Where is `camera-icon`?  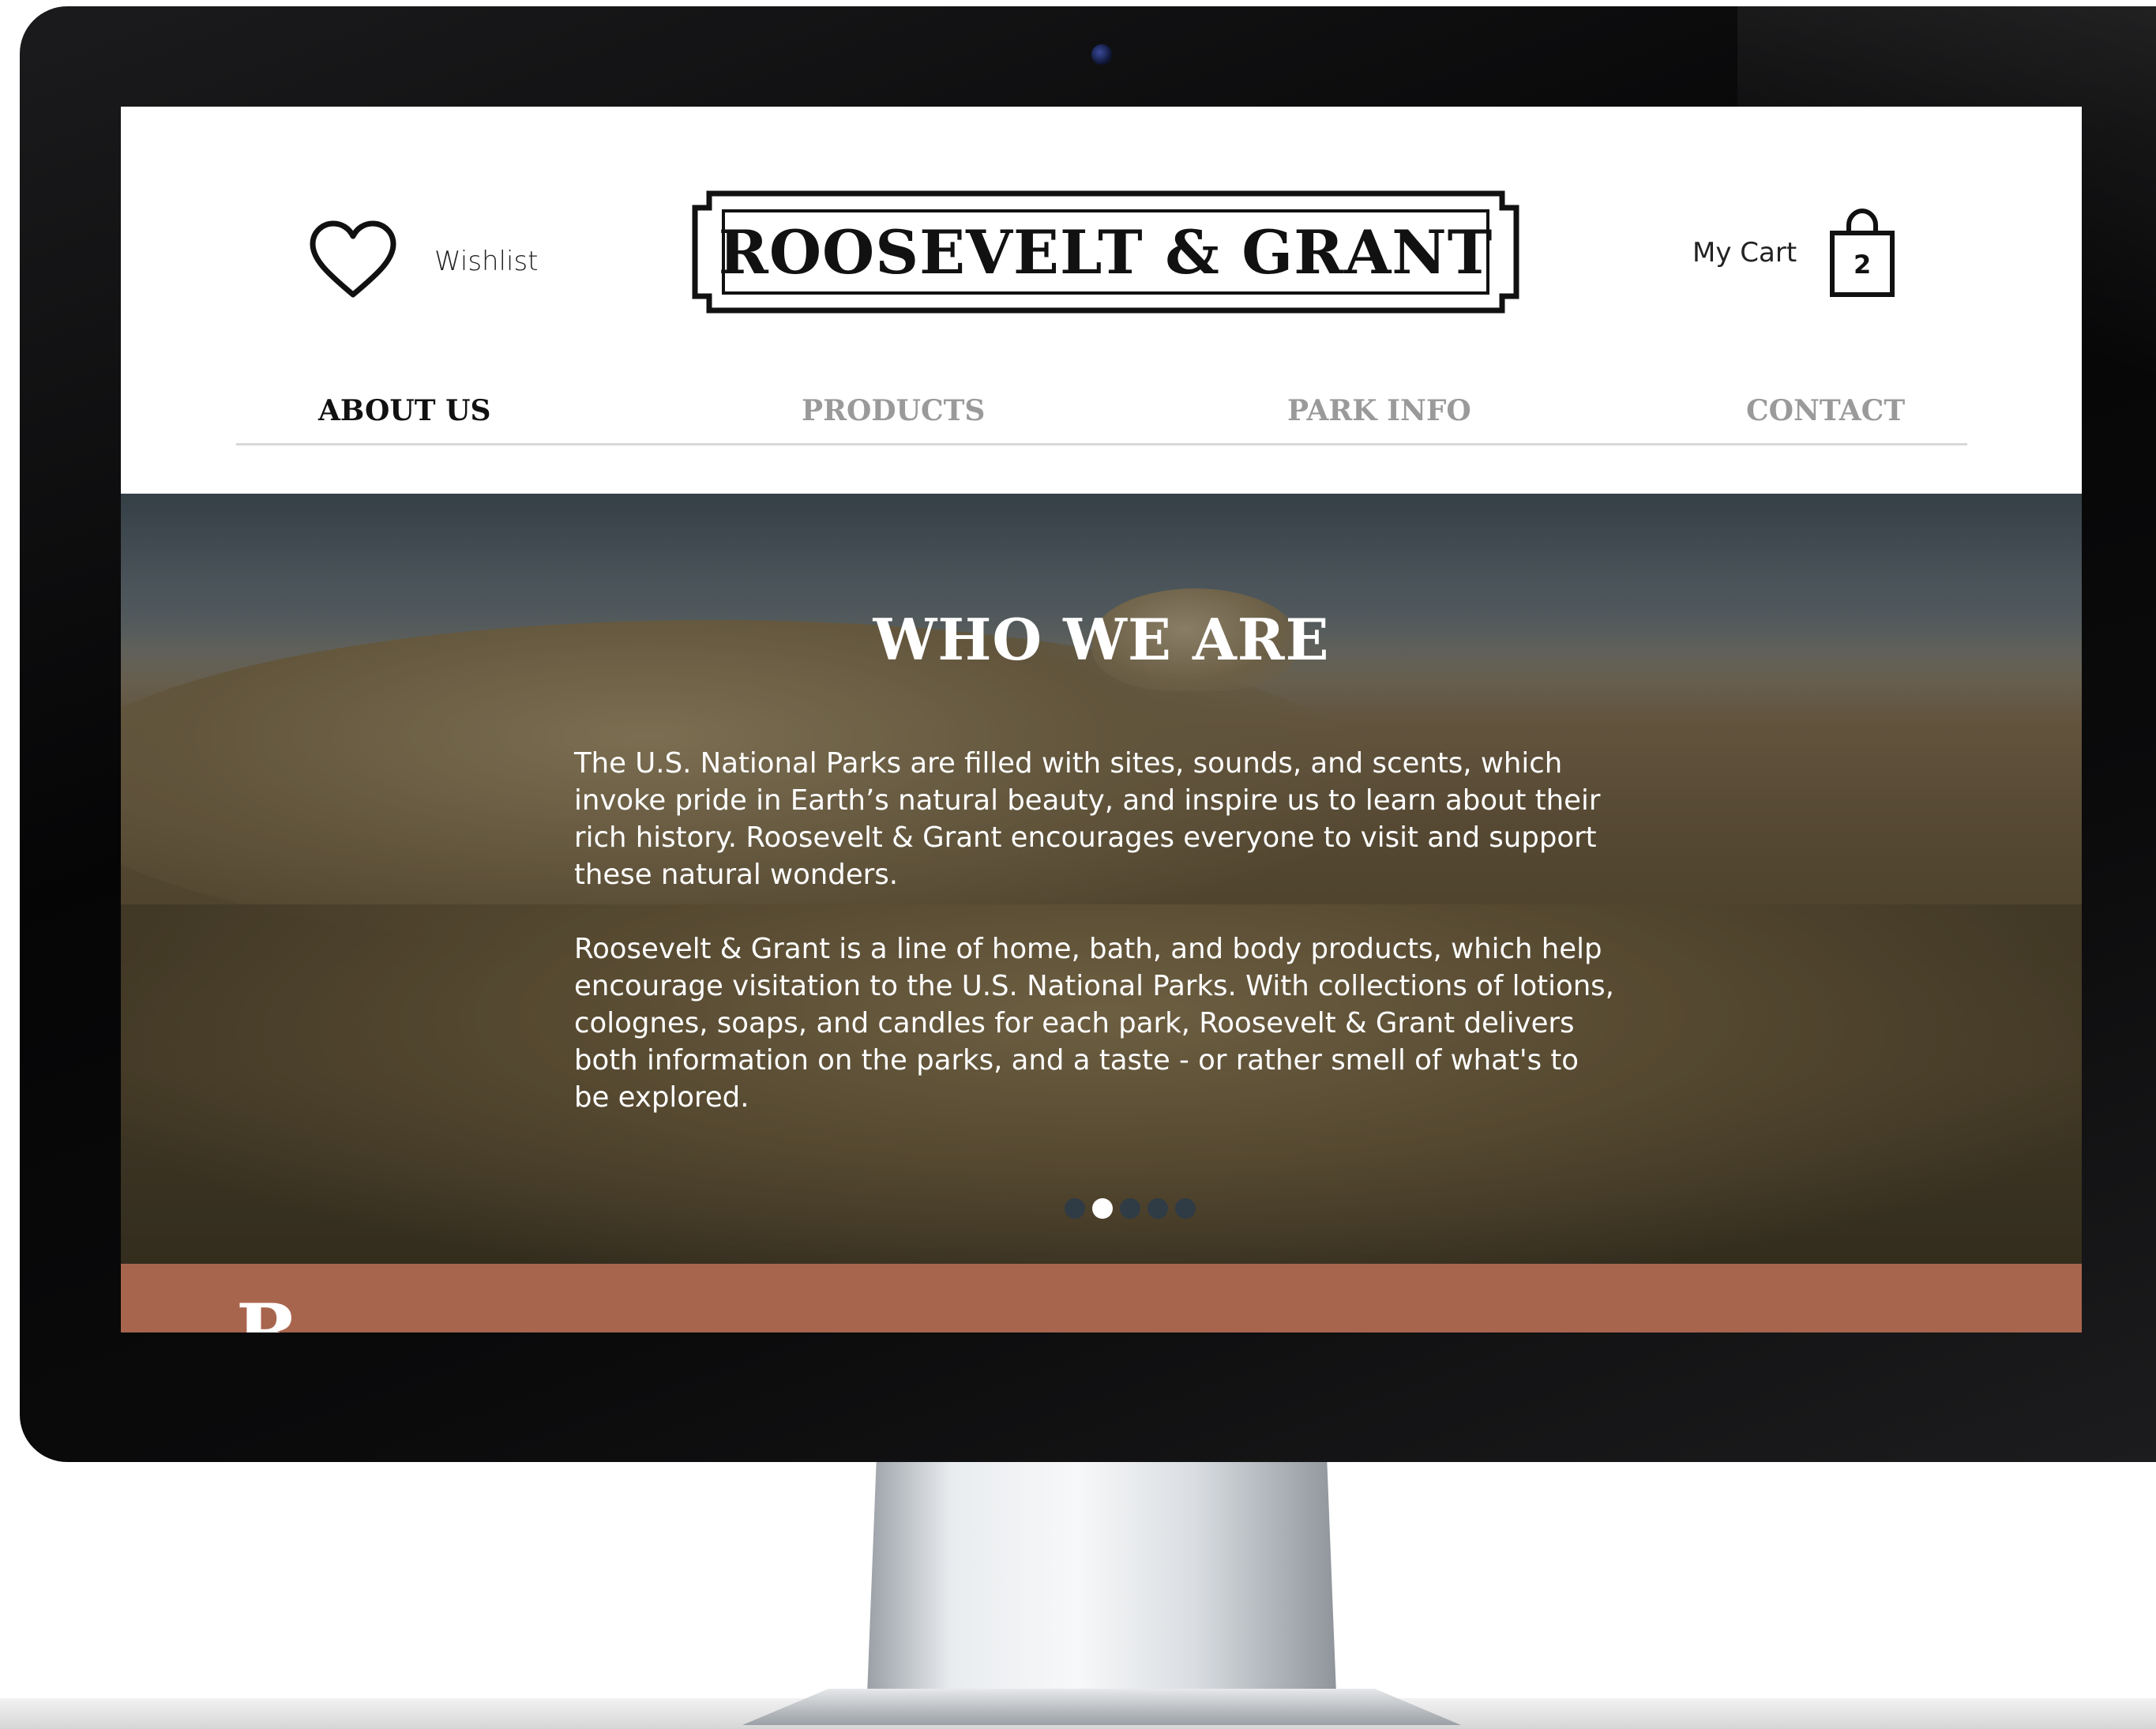
camera-icon is located at coordinates (1101, 55).